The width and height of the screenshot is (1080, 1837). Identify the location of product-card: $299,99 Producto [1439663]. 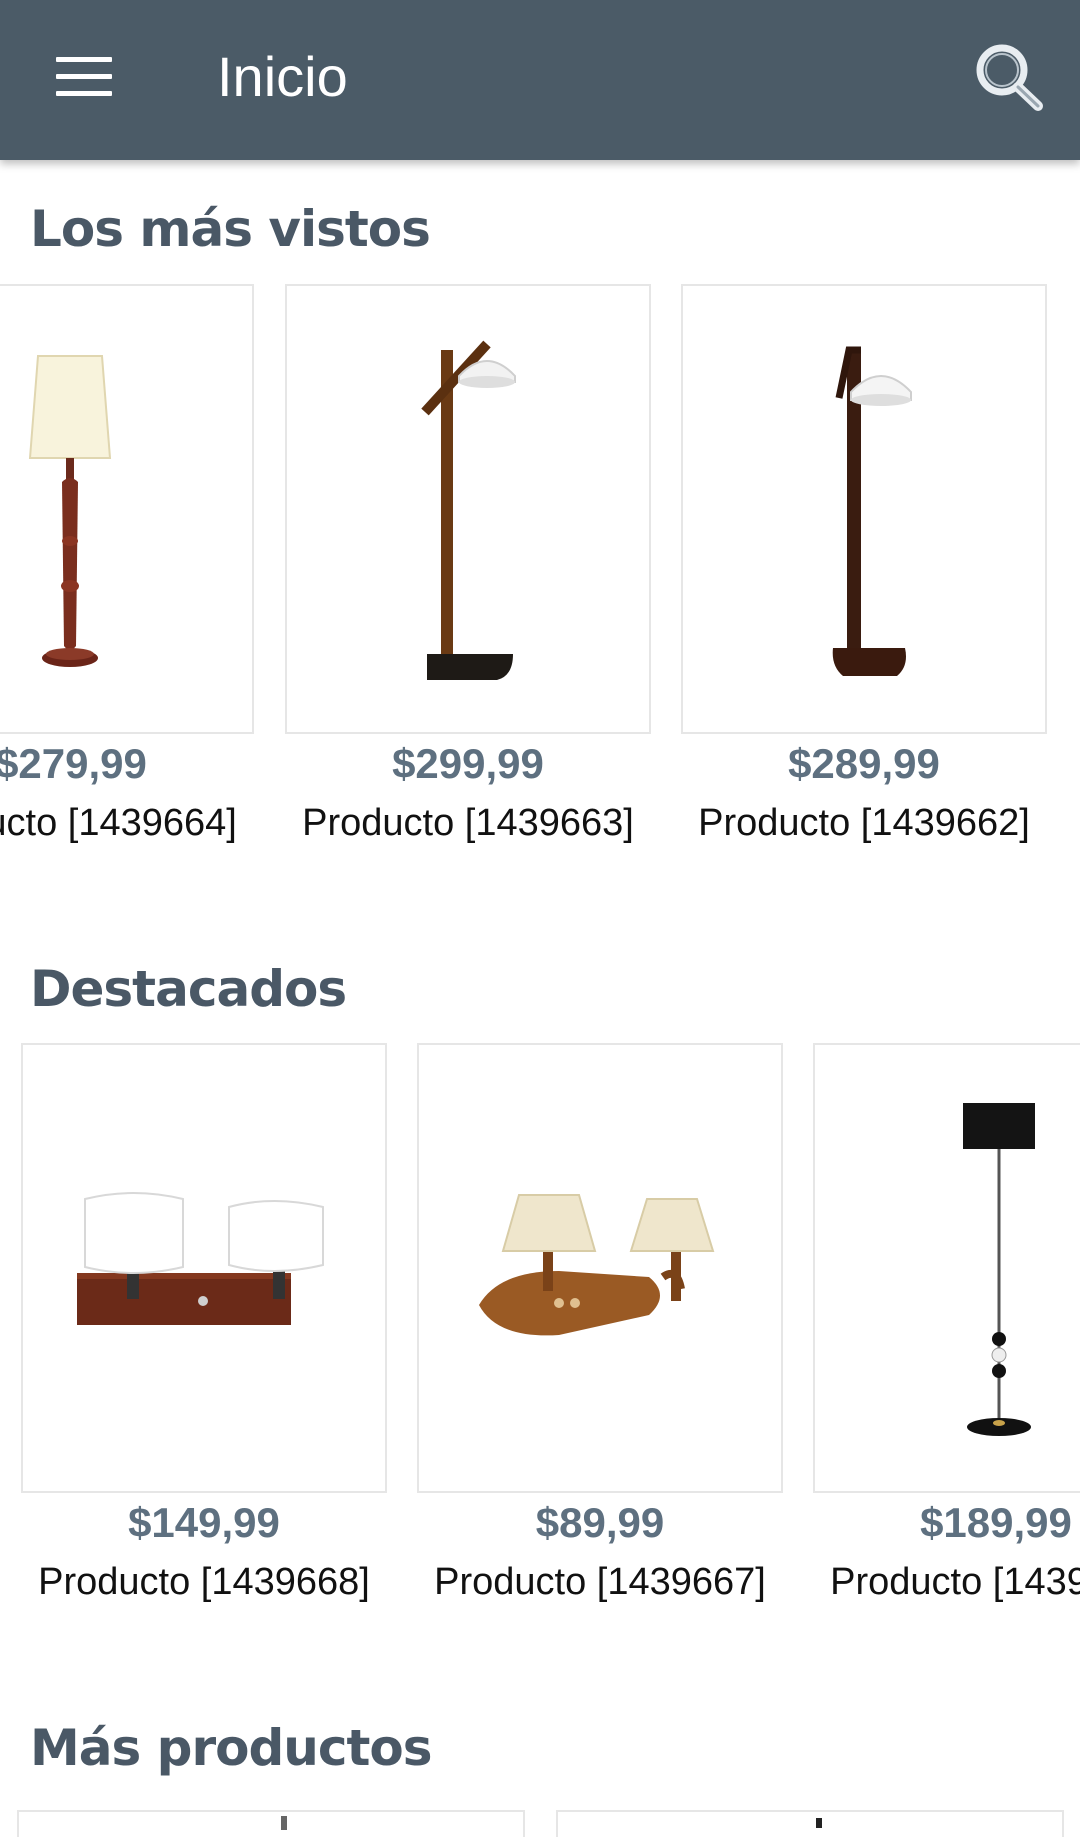
(468, 564).